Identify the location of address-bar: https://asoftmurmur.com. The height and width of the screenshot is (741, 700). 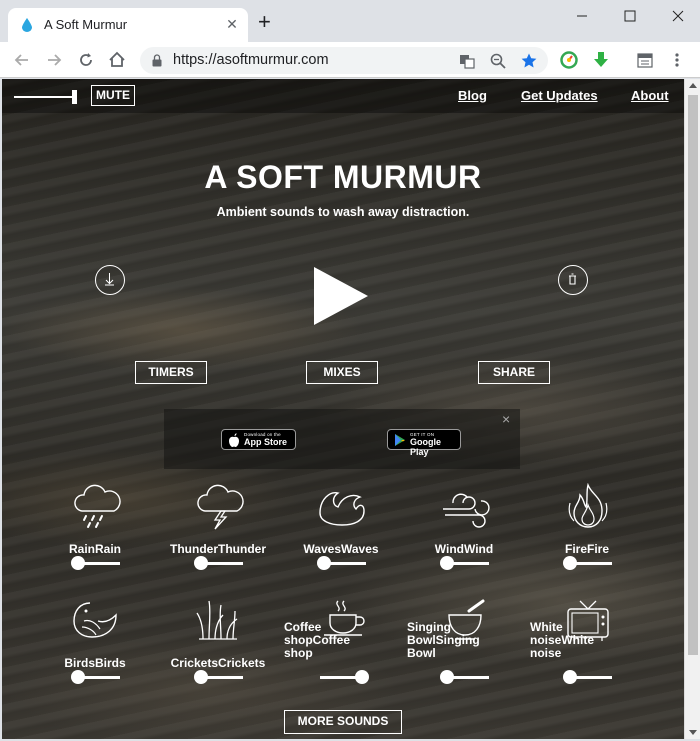
(344, 60).